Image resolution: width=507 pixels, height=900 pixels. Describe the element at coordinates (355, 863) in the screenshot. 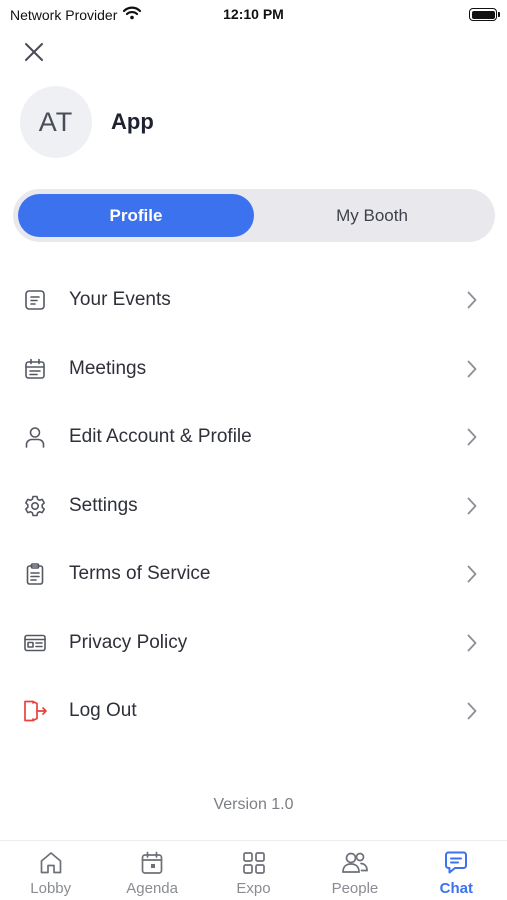

I see `people-icon` at that location.